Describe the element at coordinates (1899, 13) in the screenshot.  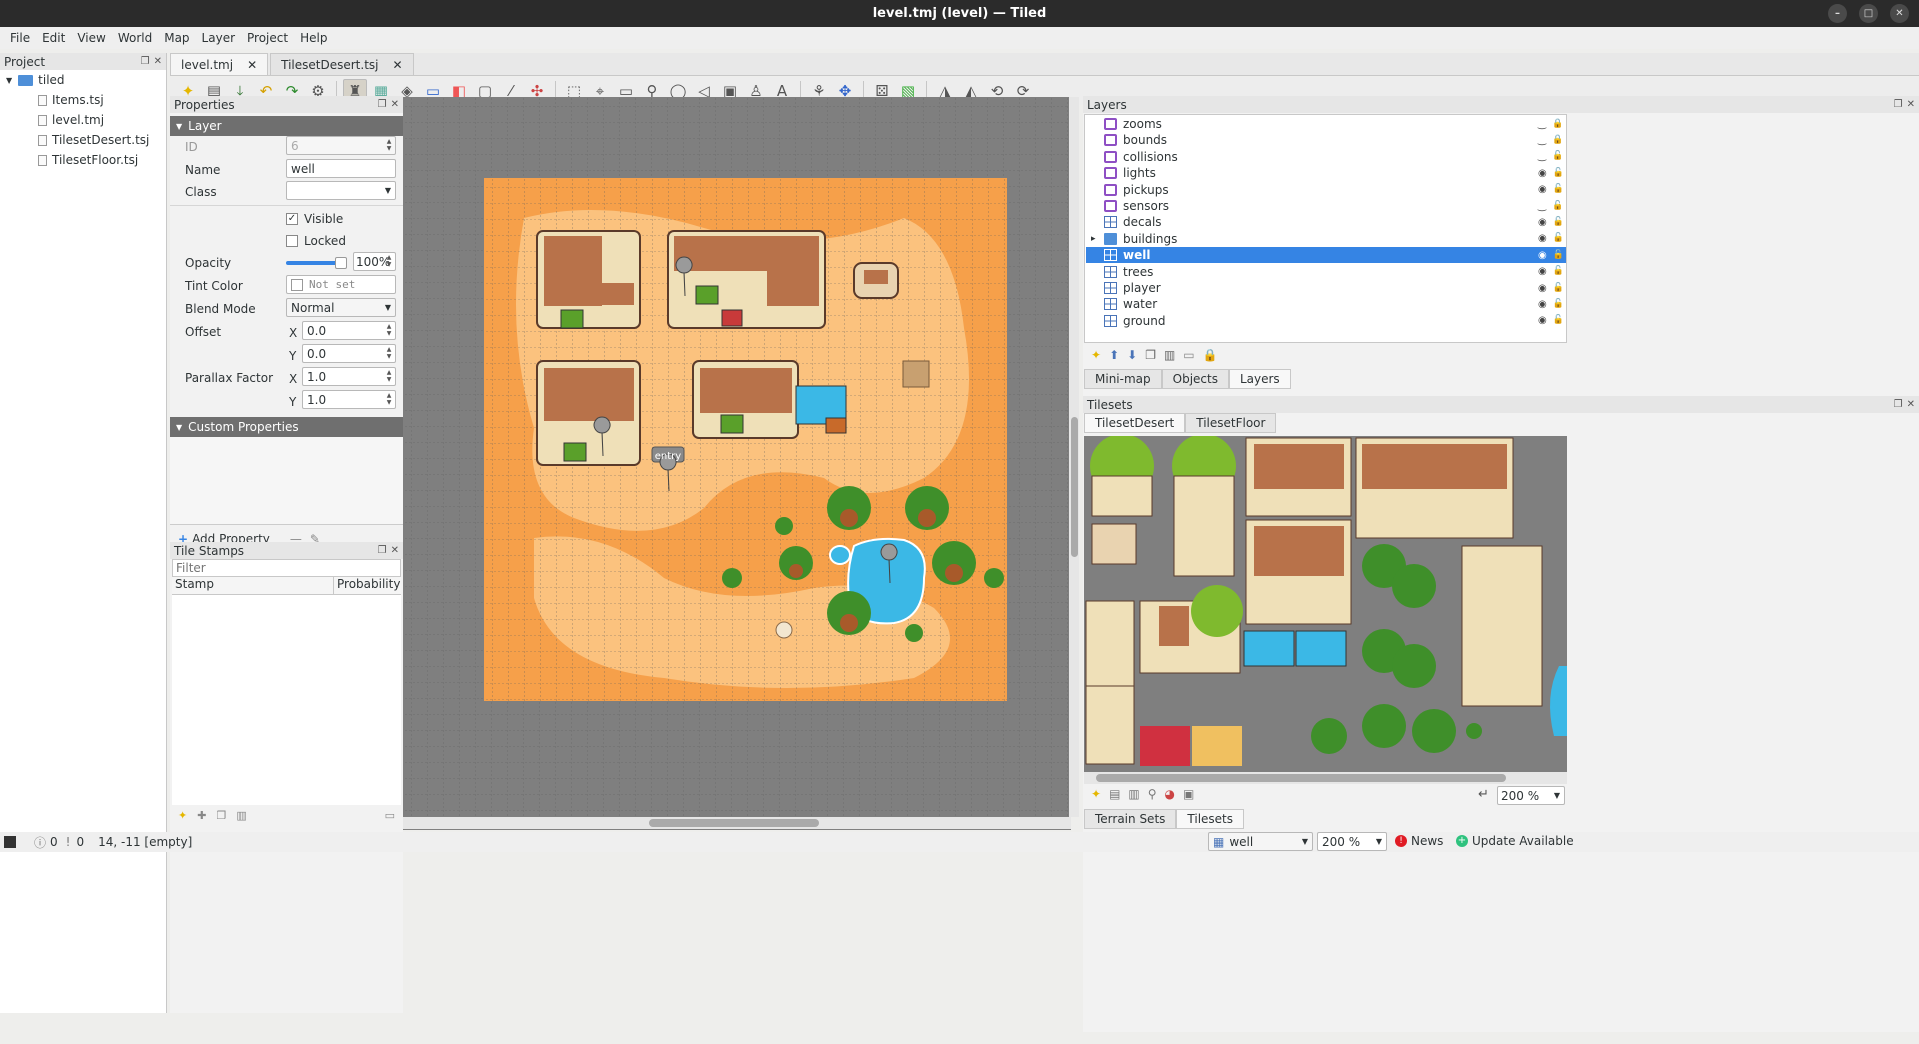
I see `close-icon: ✕` at that location.